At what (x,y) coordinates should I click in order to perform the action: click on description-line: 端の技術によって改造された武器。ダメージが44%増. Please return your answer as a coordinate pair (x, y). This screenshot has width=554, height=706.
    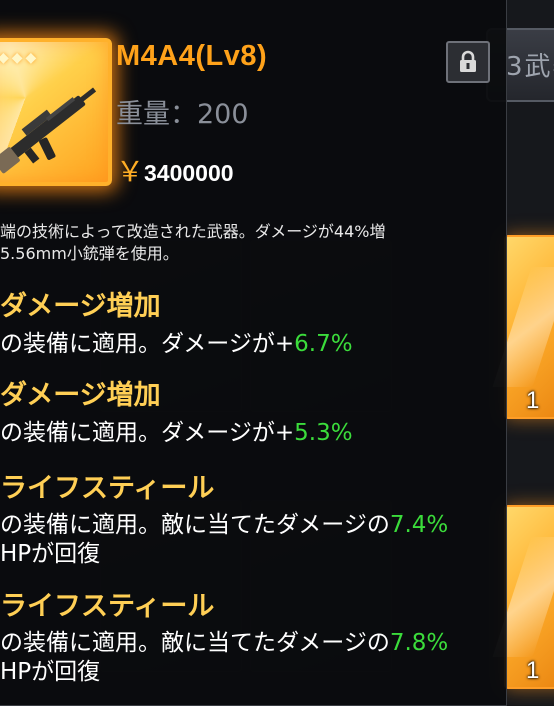
    Looking at the image, I should click on (193, 231).